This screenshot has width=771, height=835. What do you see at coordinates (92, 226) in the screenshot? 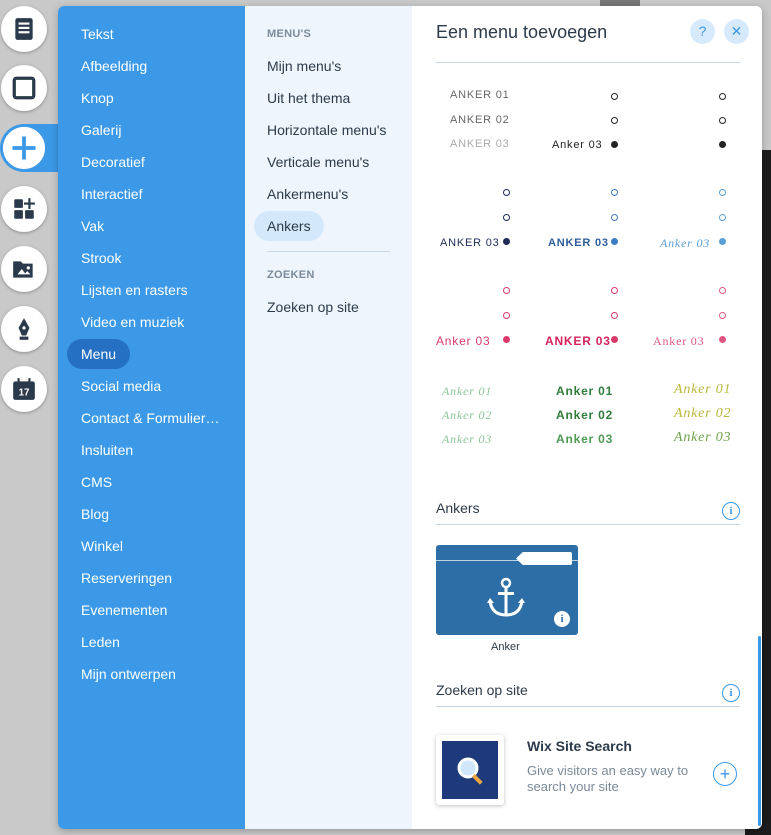
I see `category-vak: Vak` at bounding box center [92, 226].